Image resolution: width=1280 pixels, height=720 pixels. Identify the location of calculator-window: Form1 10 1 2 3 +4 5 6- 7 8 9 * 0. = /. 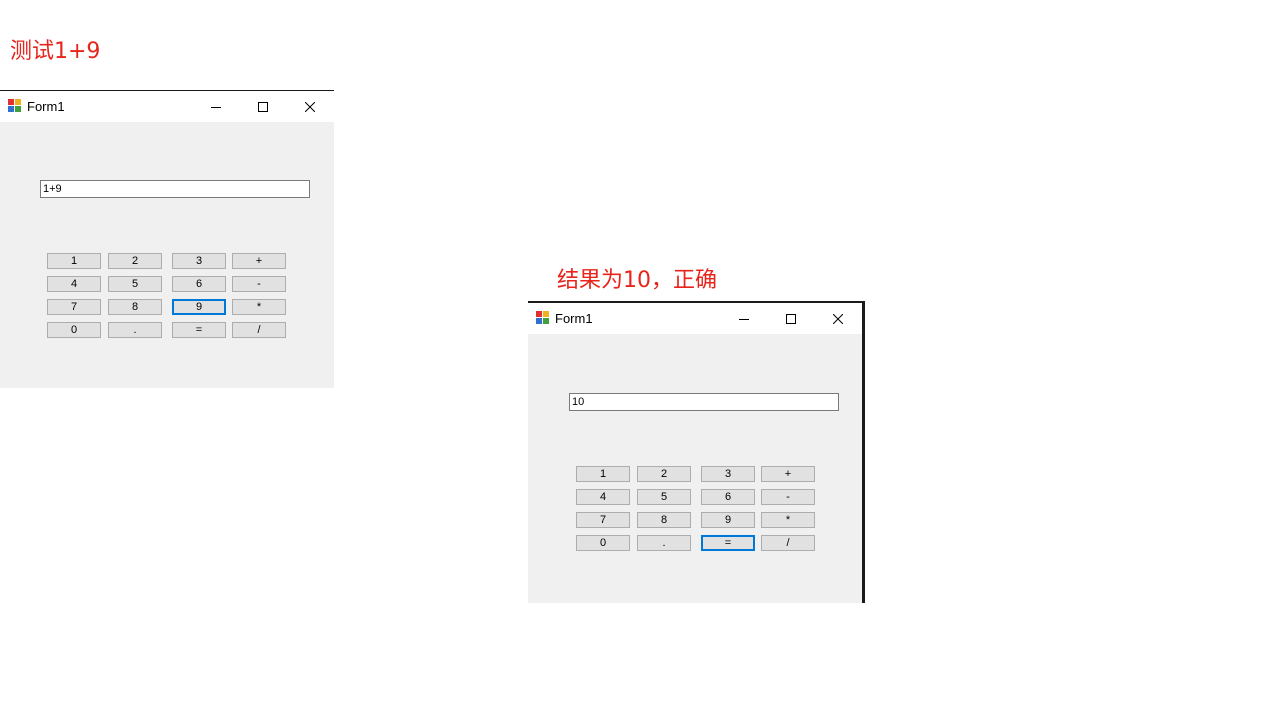
(695, 453).